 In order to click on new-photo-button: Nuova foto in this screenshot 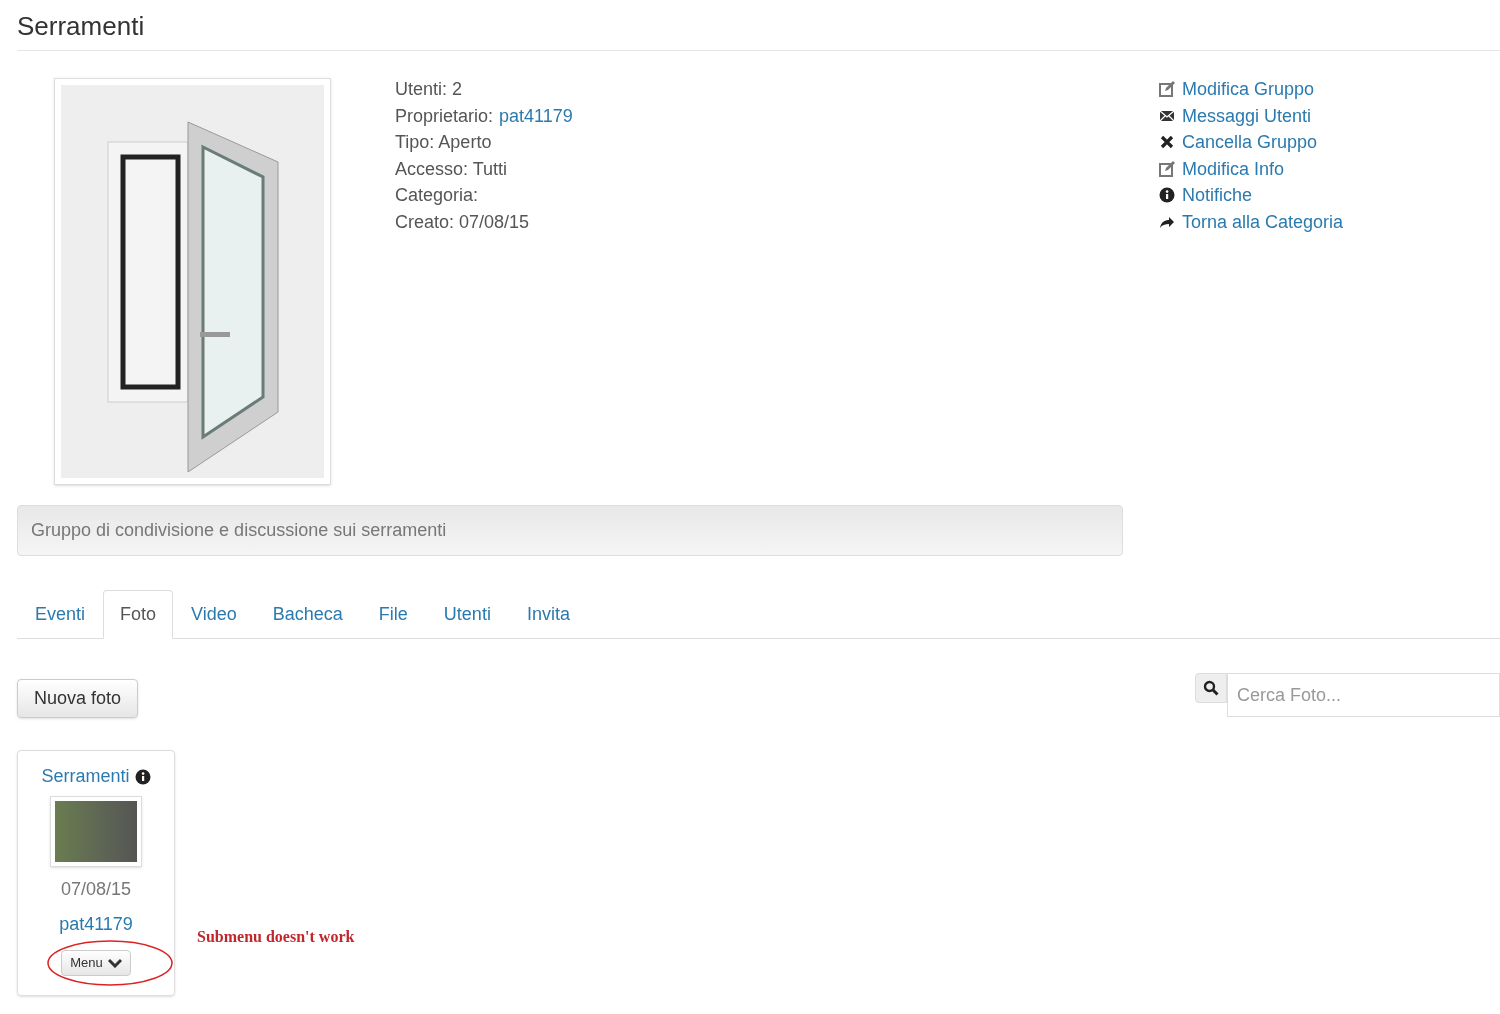, I will do `click(78, 698)`.